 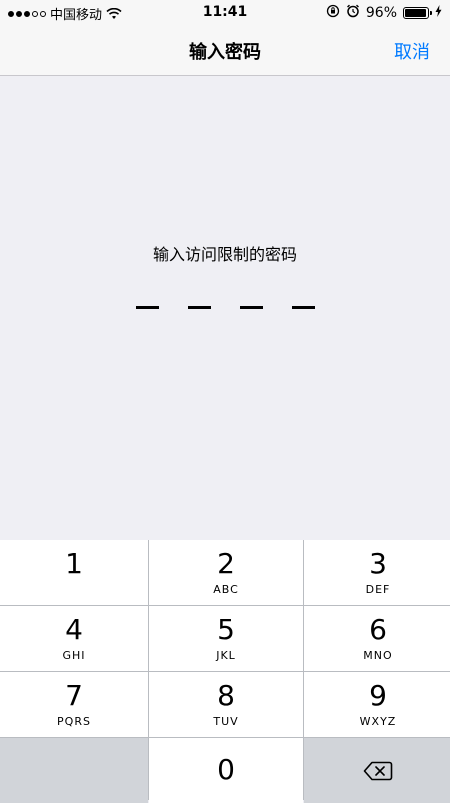 I want to click on key-2: 2 ABC, so click(x=226, y=572).